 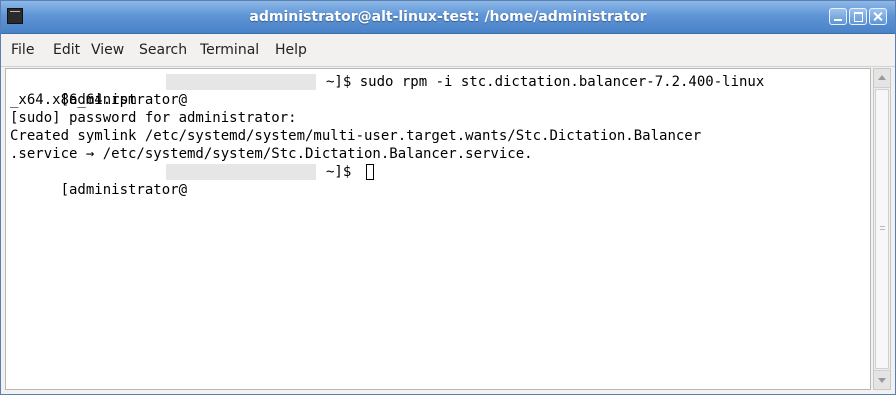 I want to click on terminal-line-6: [administrator@ ~]$, so click(x=192, y=180).